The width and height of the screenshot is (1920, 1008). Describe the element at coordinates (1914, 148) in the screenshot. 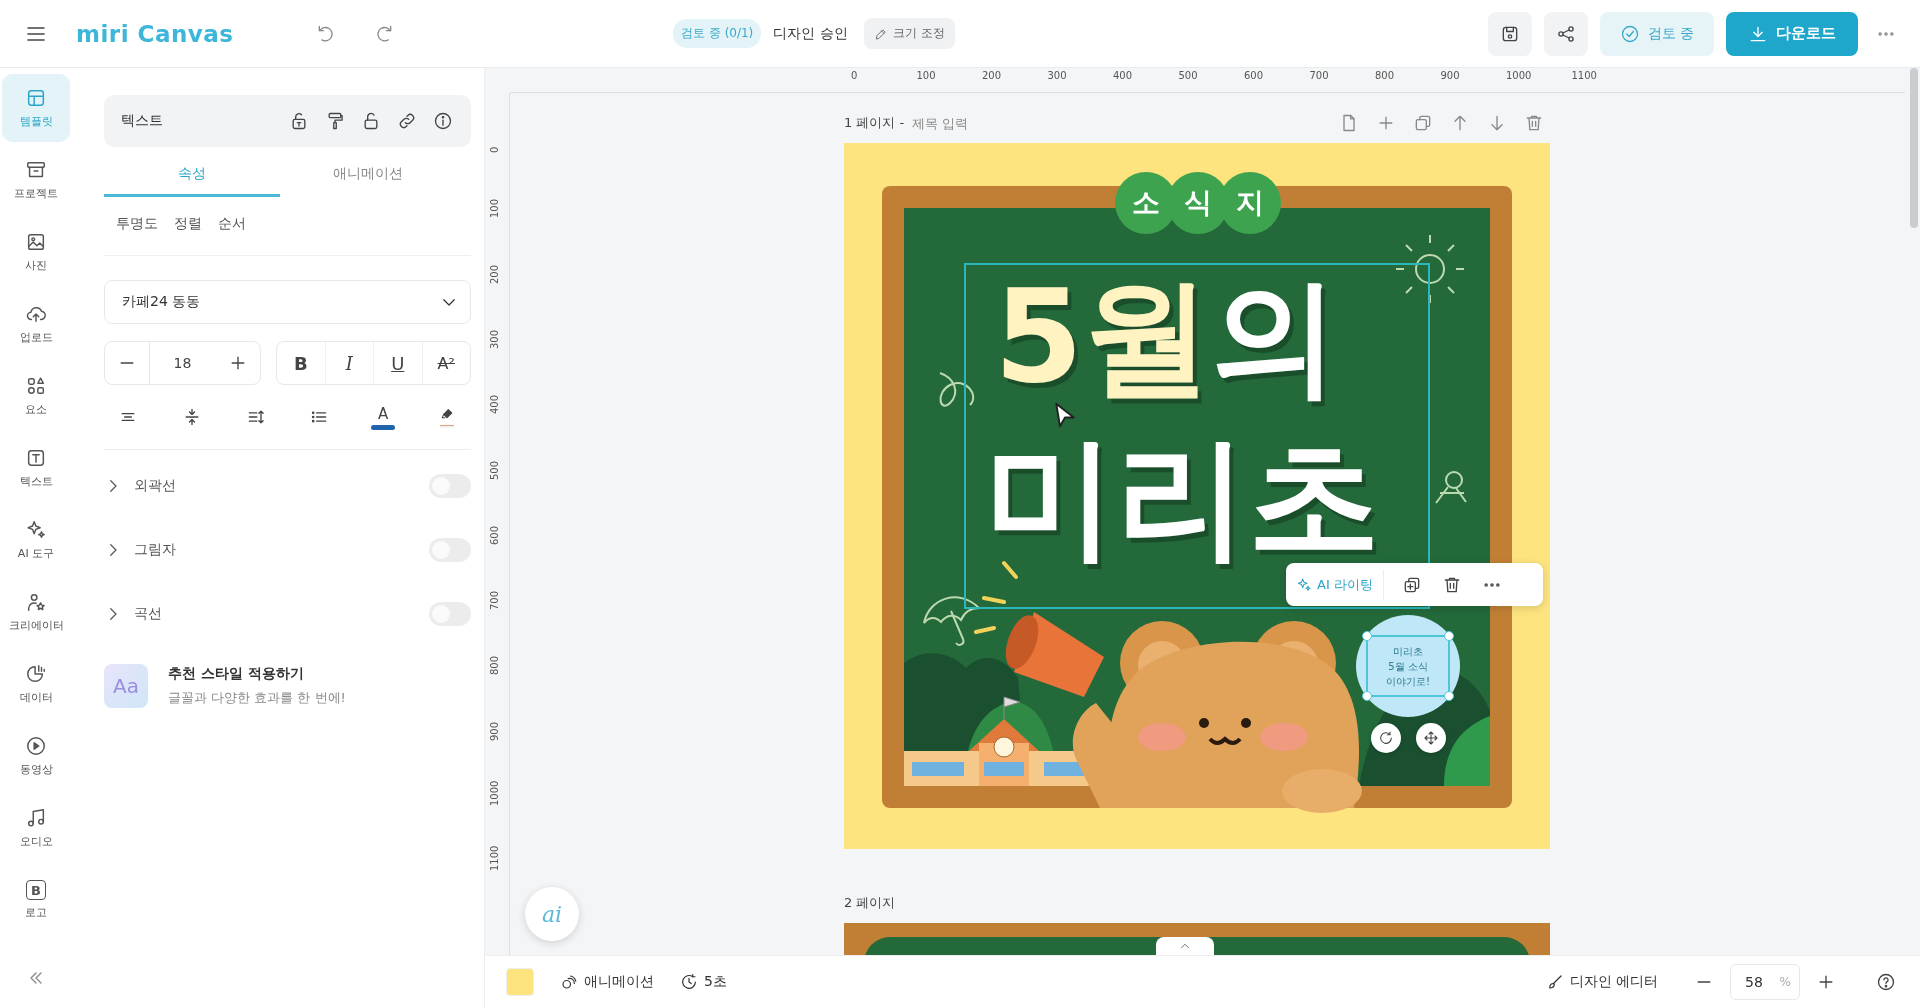

I see `scrollbar-thumb` at that location.